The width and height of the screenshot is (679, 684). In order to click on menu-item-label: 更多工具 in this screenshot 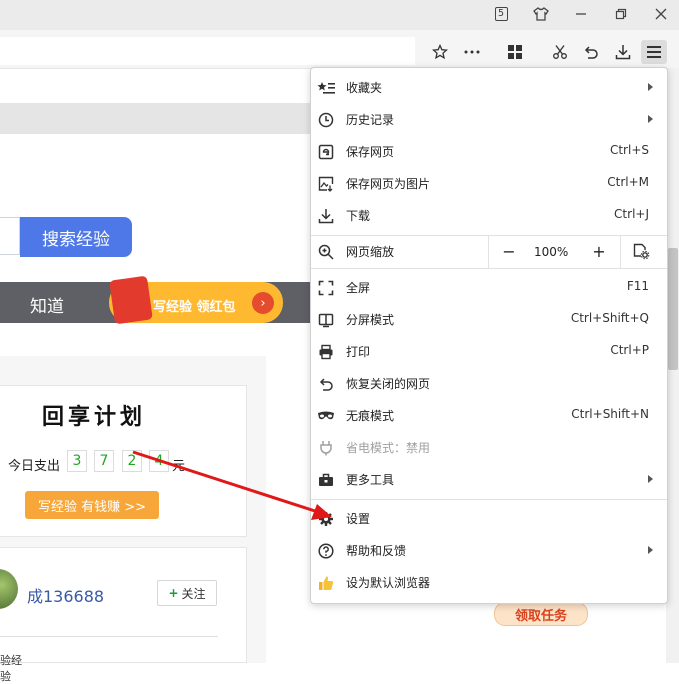, I will do `click(370, 480)`.